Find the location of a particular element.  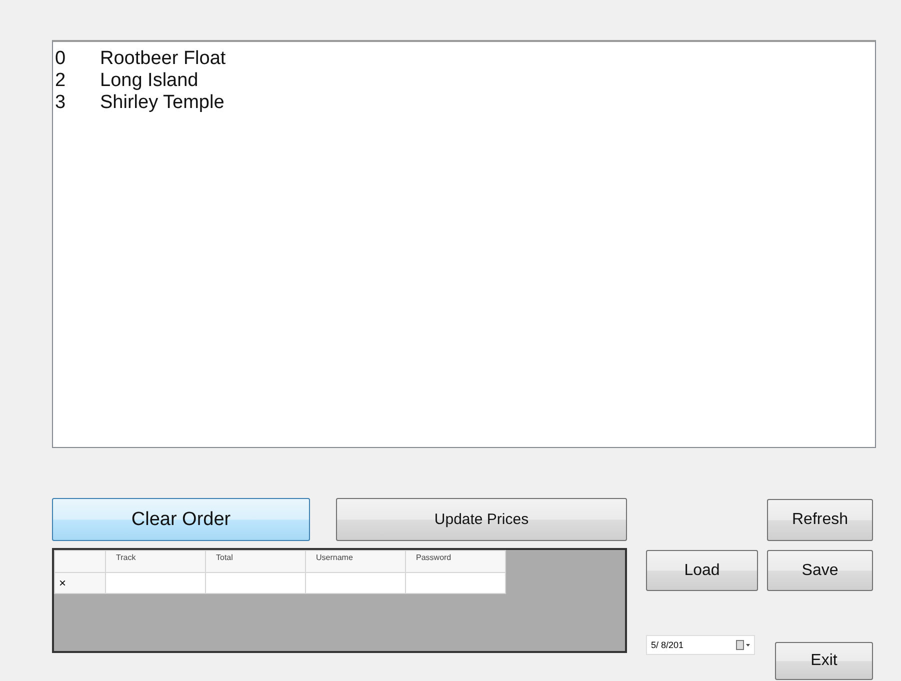

clear-order-button: Clear Order is located at coordinates (181, 519).